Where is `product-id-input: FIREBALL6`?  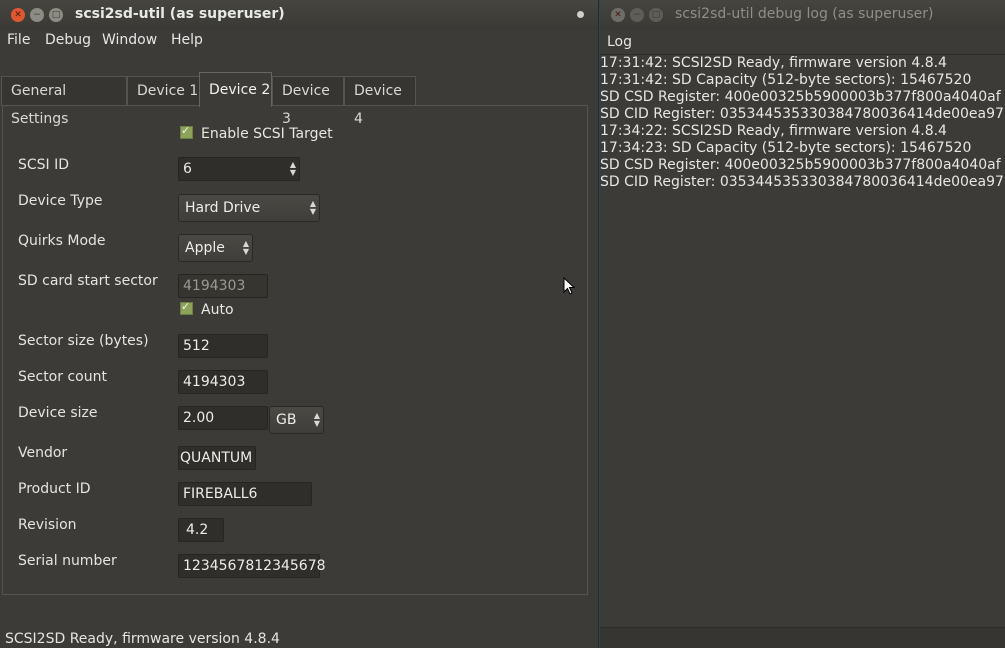 product-id-input: FIREBALL6 is located at coordinates (245, 494).